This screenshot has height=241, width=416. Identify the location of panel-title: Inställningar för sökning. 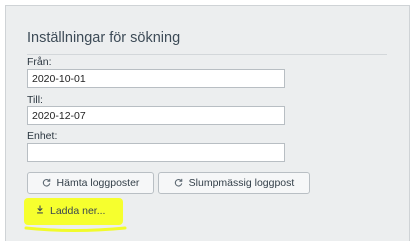
(104, 38).